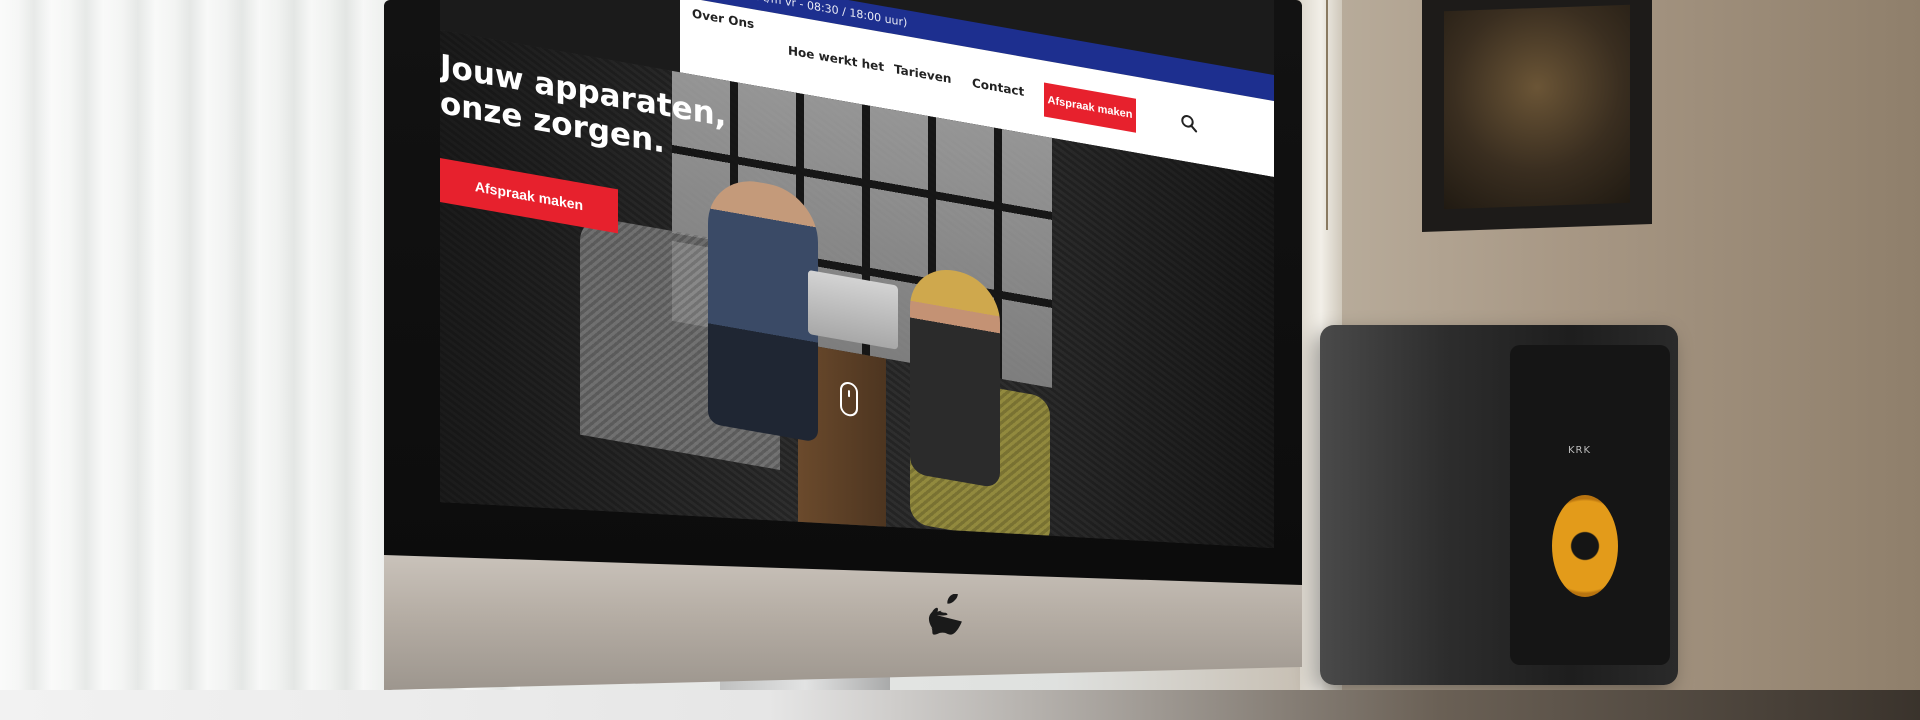 The image size is (1920, 720). I want to click on hero-person-man, so click(763, 308).